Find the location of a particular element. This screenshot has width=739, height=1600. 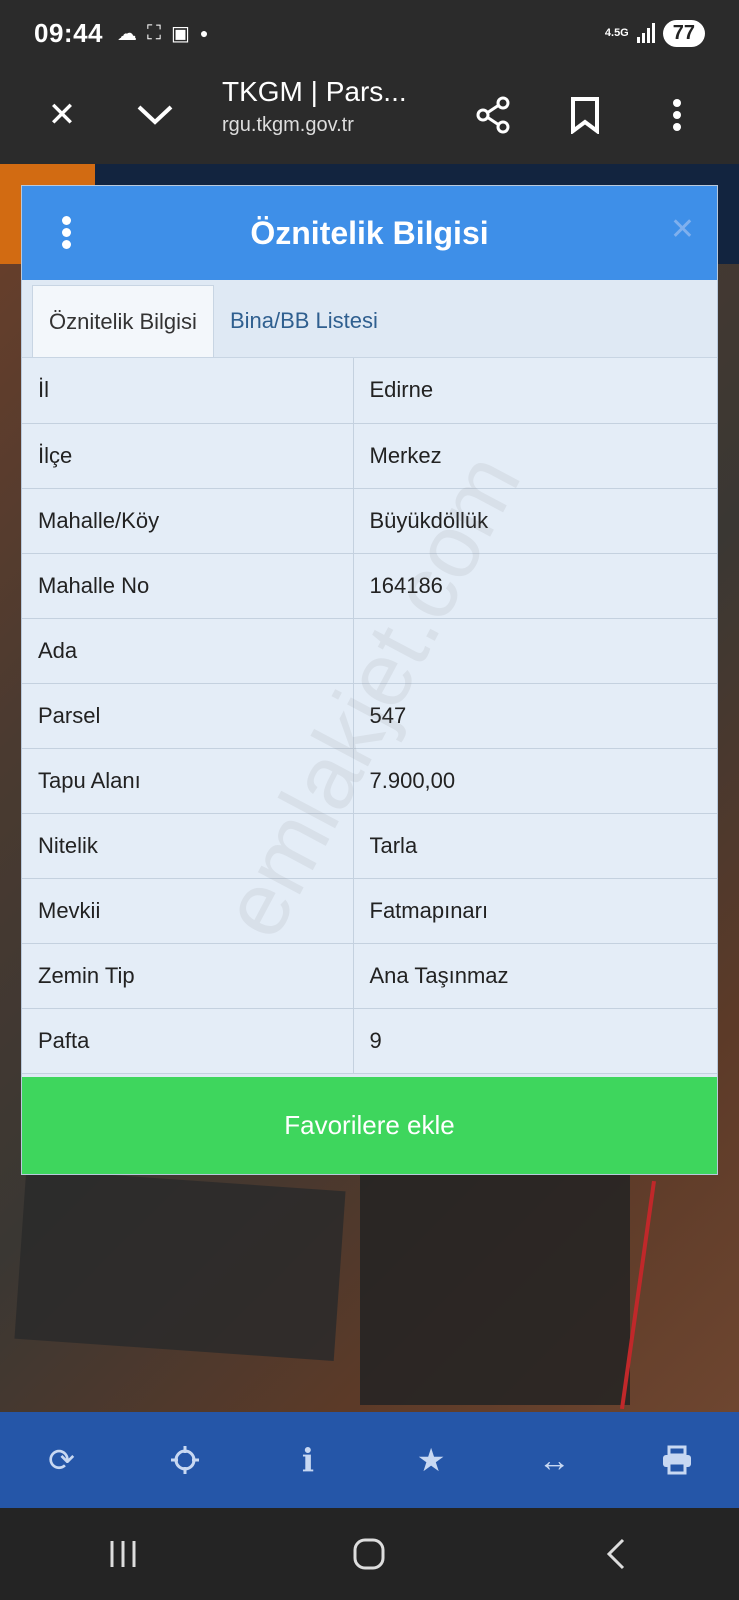

screenshot-icon: ⛶ is located at coordinates (154, 32).